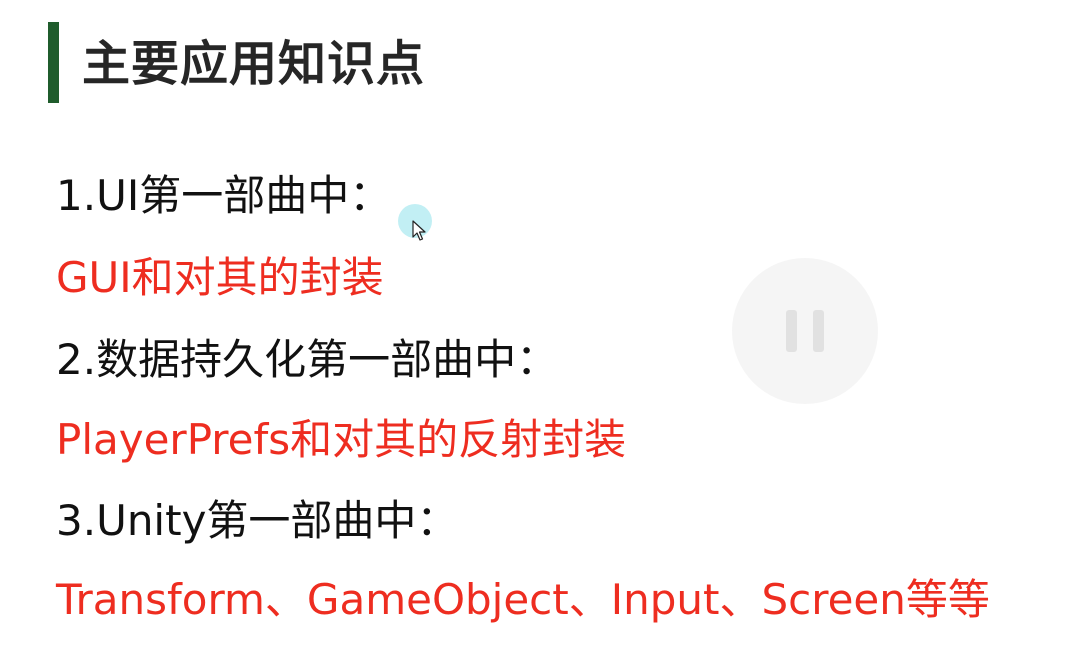  I want to click on item-2-heading: 2.数据持久化第一部曲中：, so click(307, 359).